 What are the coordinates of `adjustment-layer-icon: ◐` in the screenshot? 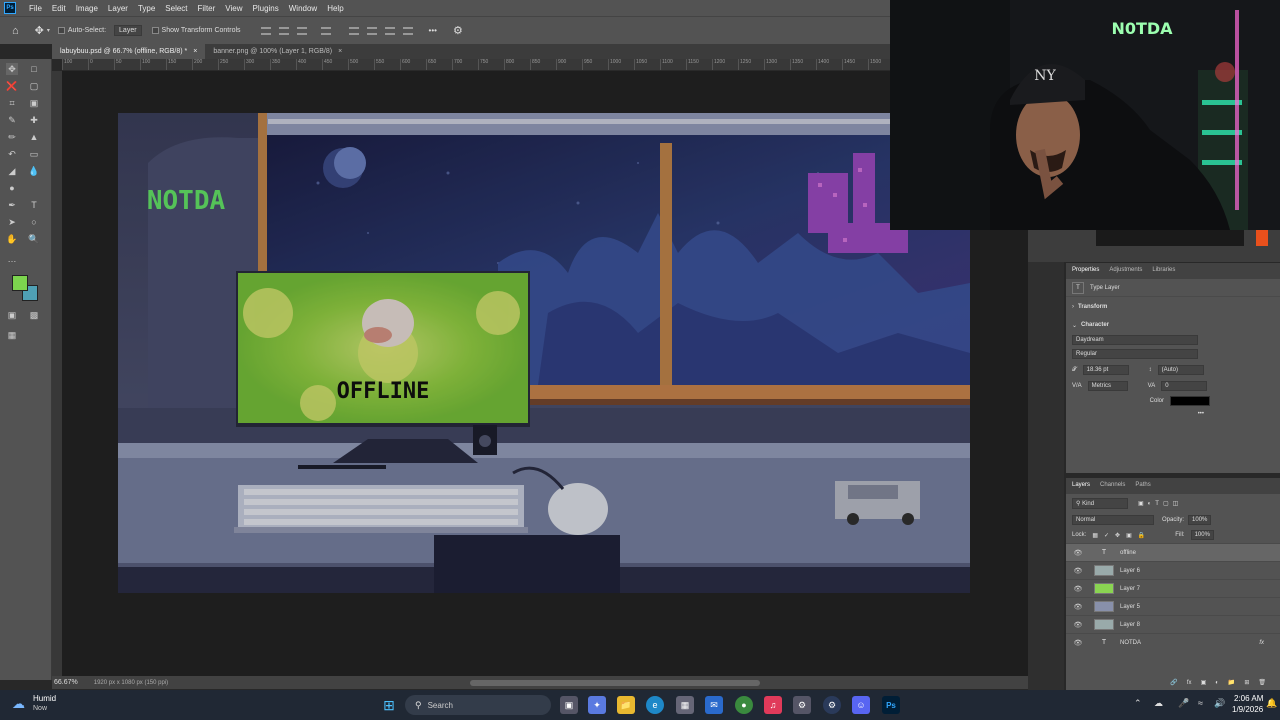 It's located at (1217, 683).